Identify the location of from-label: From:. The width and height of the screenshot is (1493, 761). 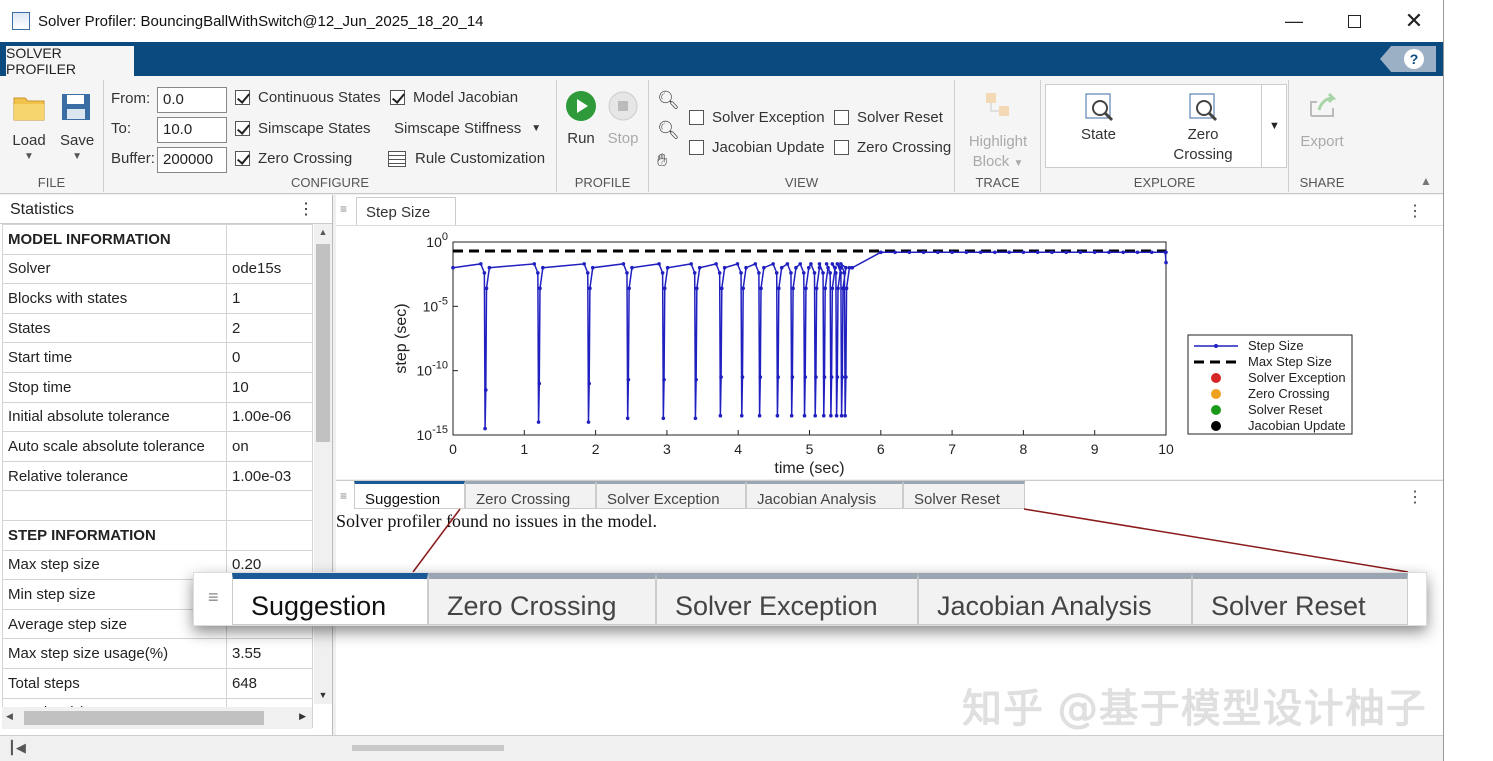
(131, 98).